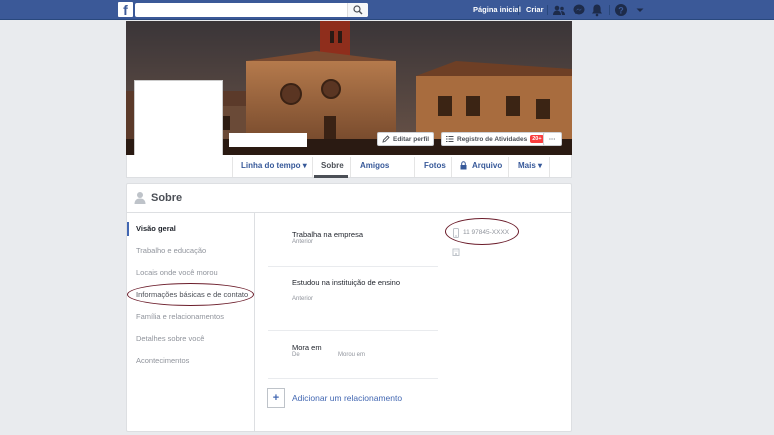 The image size is (774, 435). Describe the element at coordinates (331, 176) in the screenshot. I see `active-tab-indicator` at that location.